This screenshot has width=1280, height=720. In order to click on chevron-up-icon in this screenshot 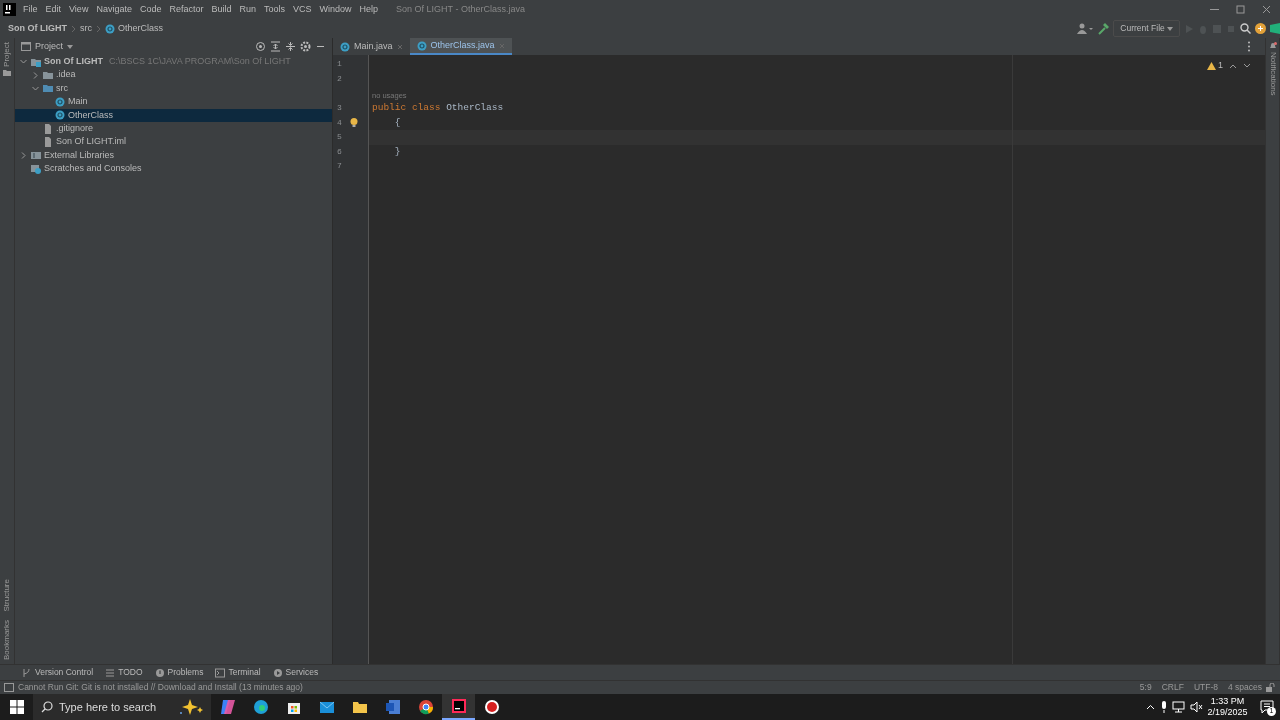, I will do `click(1151, 707)`.